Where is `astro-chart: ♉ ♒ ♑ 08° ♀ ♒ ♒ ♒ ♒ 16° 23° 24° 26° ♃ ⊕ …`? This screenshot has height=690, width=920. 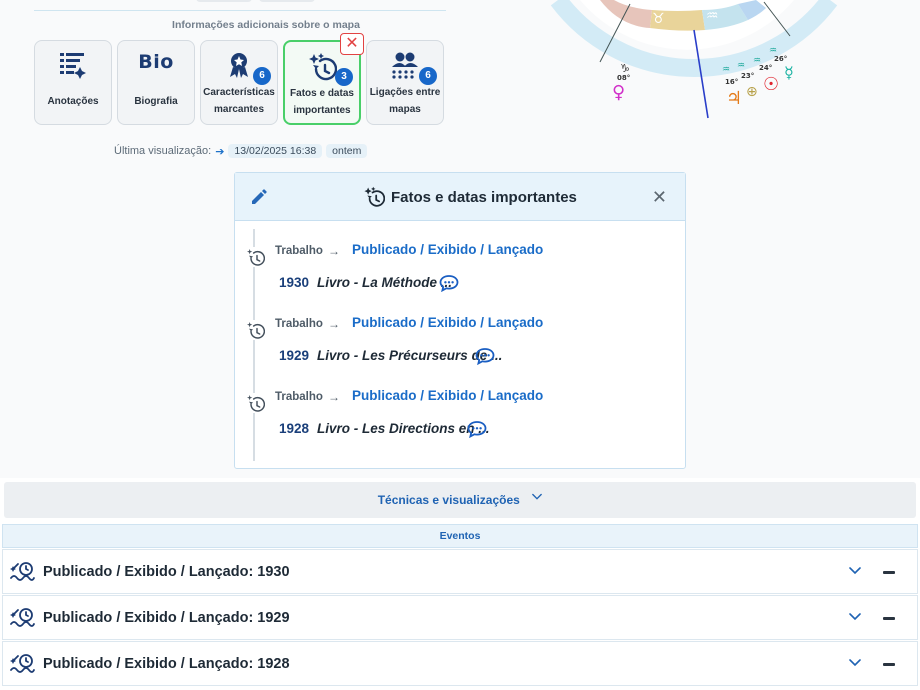
astro-chart: ♉ ♒ ♑ 08° ♀ ♒ ♒ ♒ ♒ 16° 23° 24° 26° ♃ ⊕ … is located at coordinates (690, 65).